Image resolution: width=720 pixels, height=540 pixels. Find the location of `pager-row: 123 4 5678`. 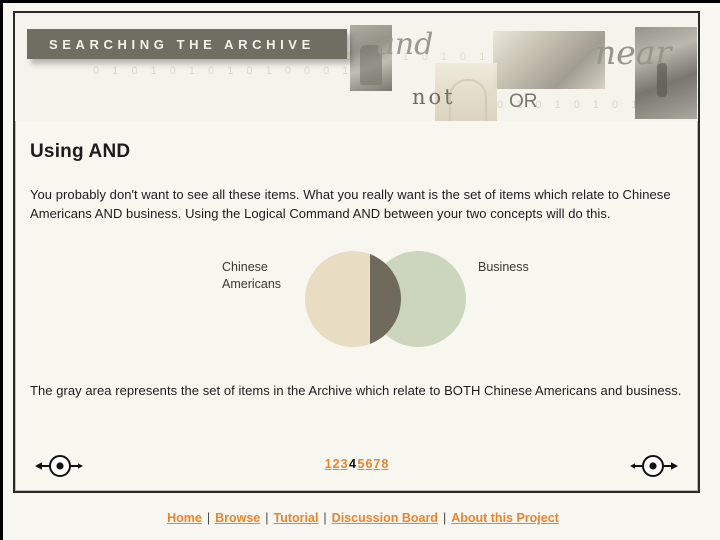

pager-row: 123 4 5678 is located at coordinates (356, 471).